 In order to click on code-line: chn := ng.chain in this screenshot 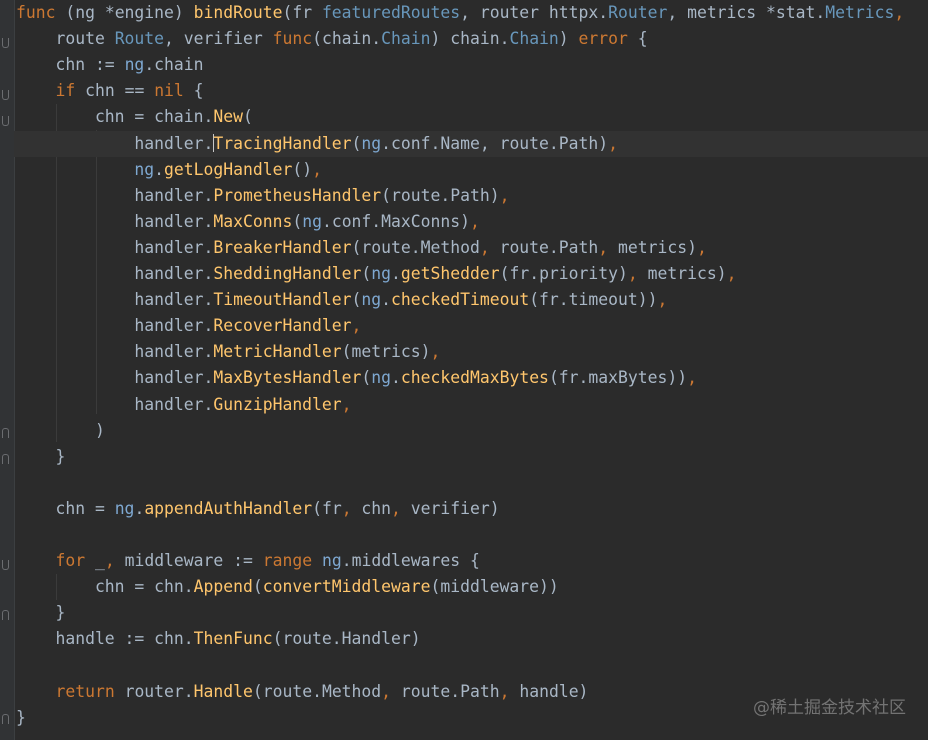, I will do `click(109, 65)`.